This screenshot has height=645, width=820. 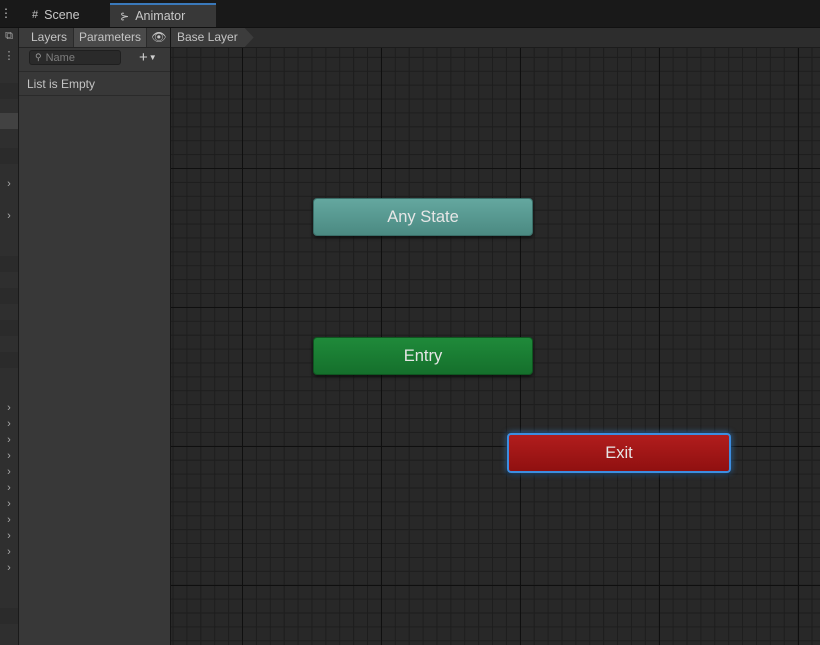 I want to click on parameters-panel-tabs: Layers Parameters 👁, so click(x=94, y=38).